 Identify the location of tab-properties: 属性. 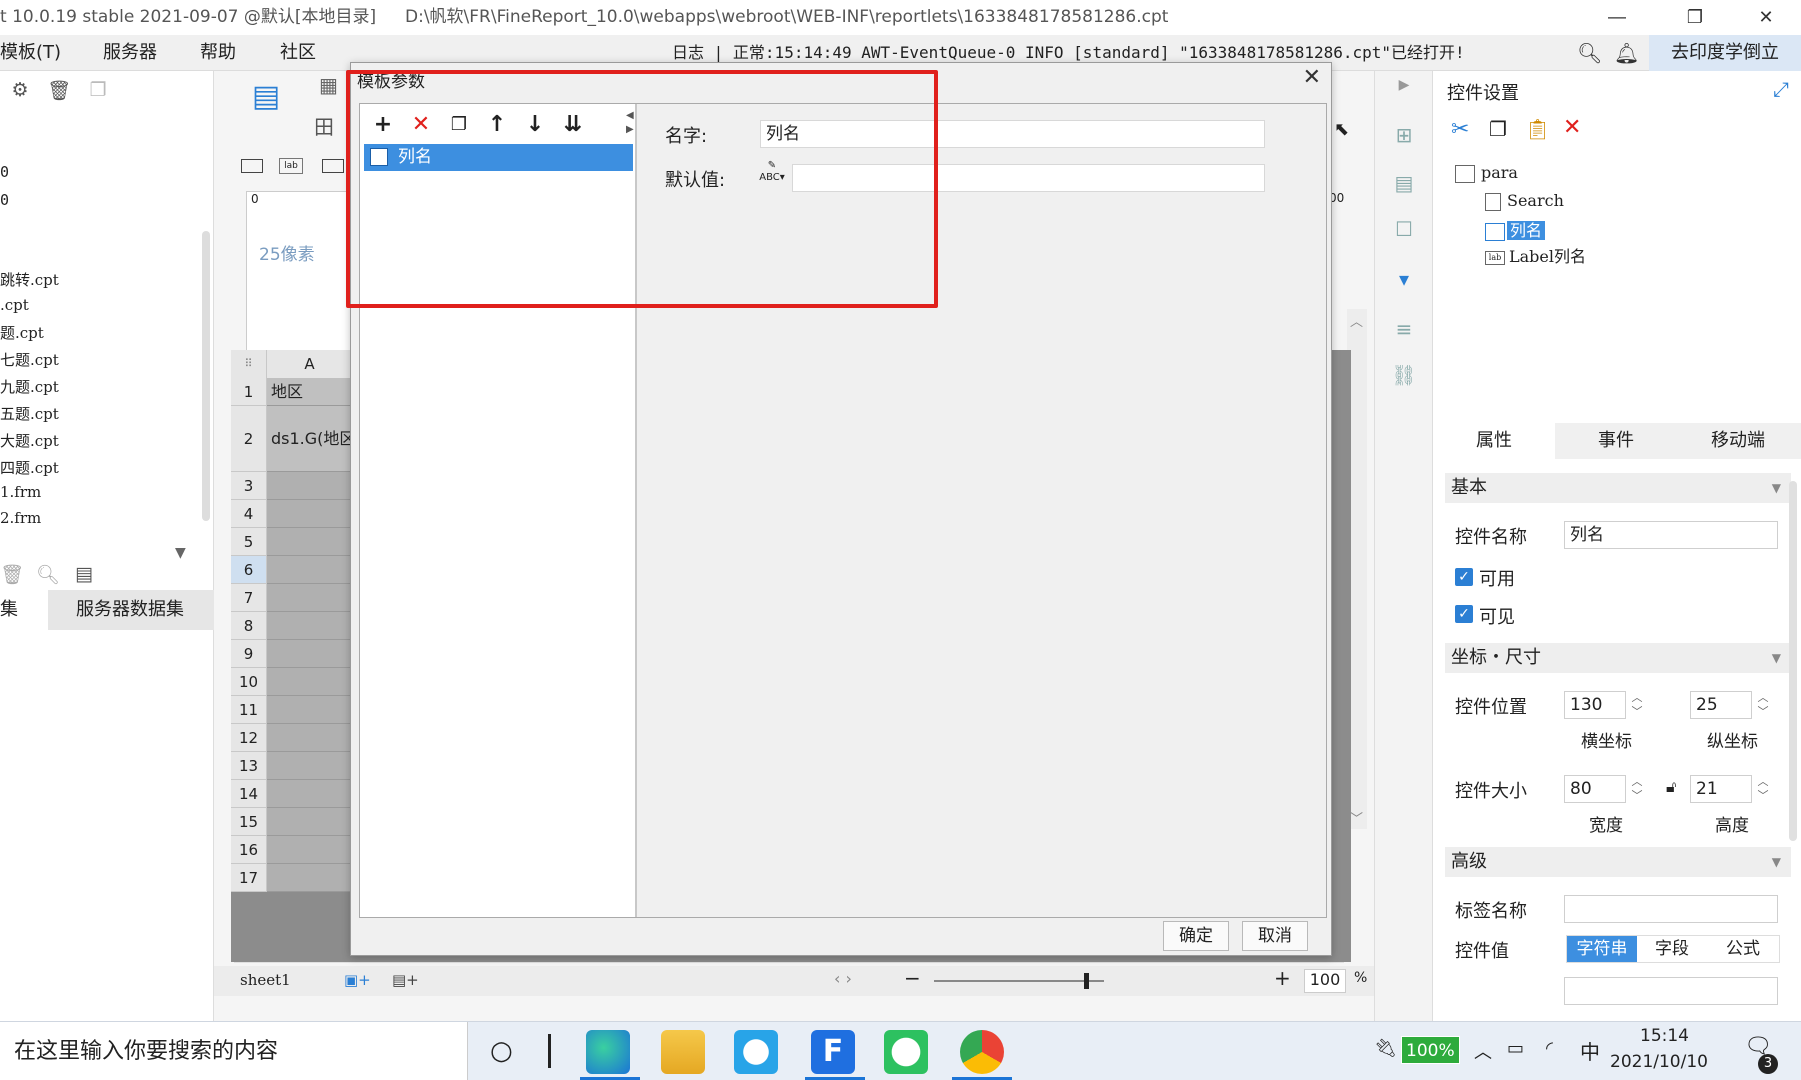
(1494, 441).